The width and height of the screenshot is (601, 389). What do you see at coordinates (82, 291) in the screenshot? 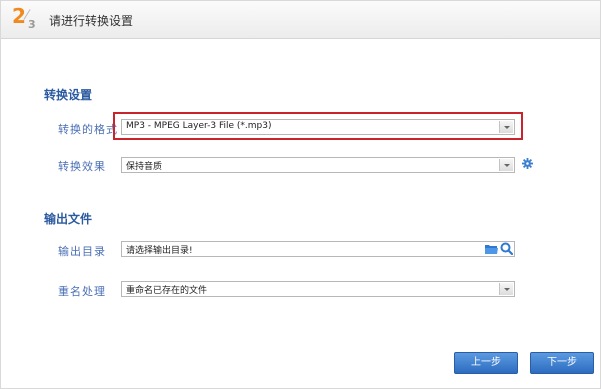
I see `duplicate-label: 重名处理` at bounding box center [82, 291].